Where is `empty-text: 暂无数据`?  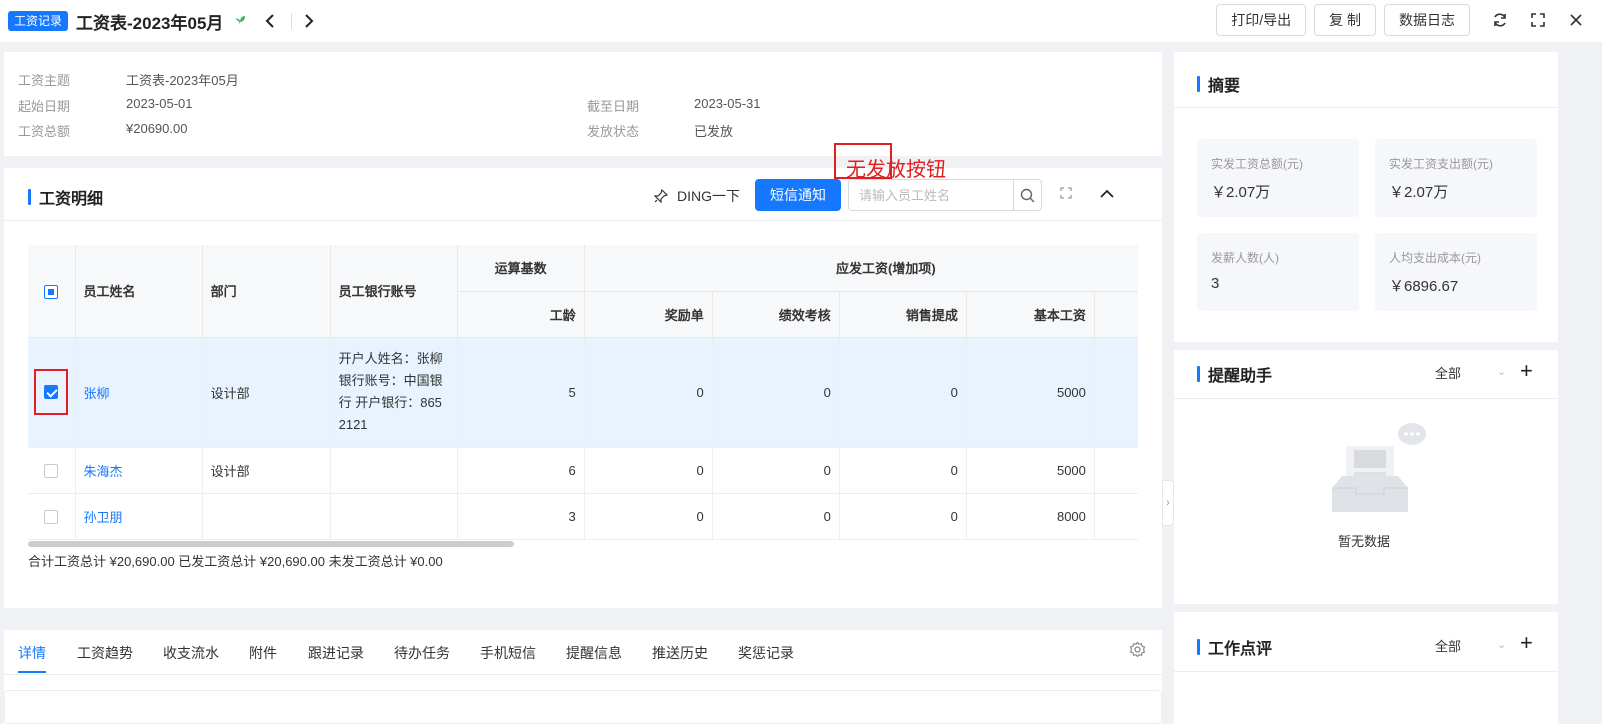
empty-text: 暂无数据 is located at coordinates (1364, 541).